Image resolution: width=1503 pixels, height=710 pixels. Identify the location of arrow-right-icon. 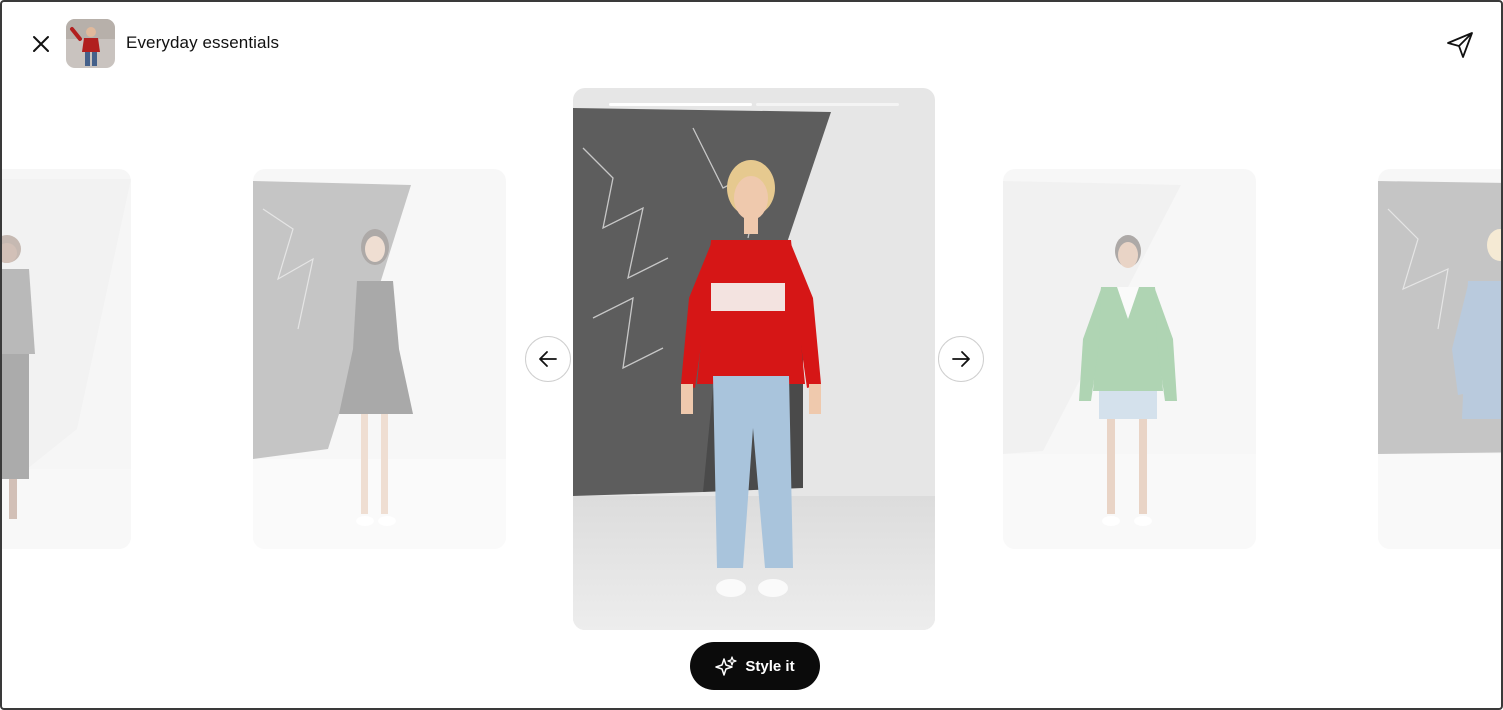
(961, 359).